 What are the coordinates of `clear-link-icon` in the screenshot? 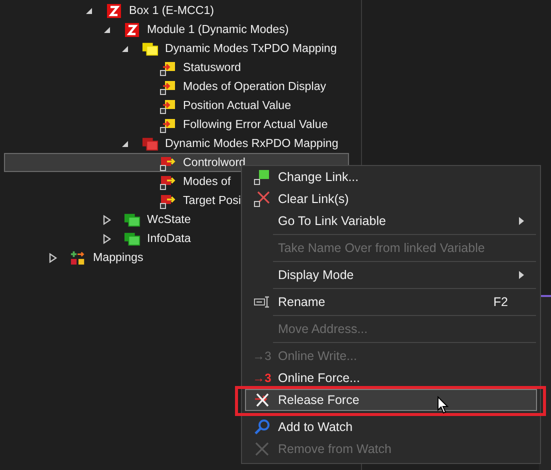 It's located at (262, 199).